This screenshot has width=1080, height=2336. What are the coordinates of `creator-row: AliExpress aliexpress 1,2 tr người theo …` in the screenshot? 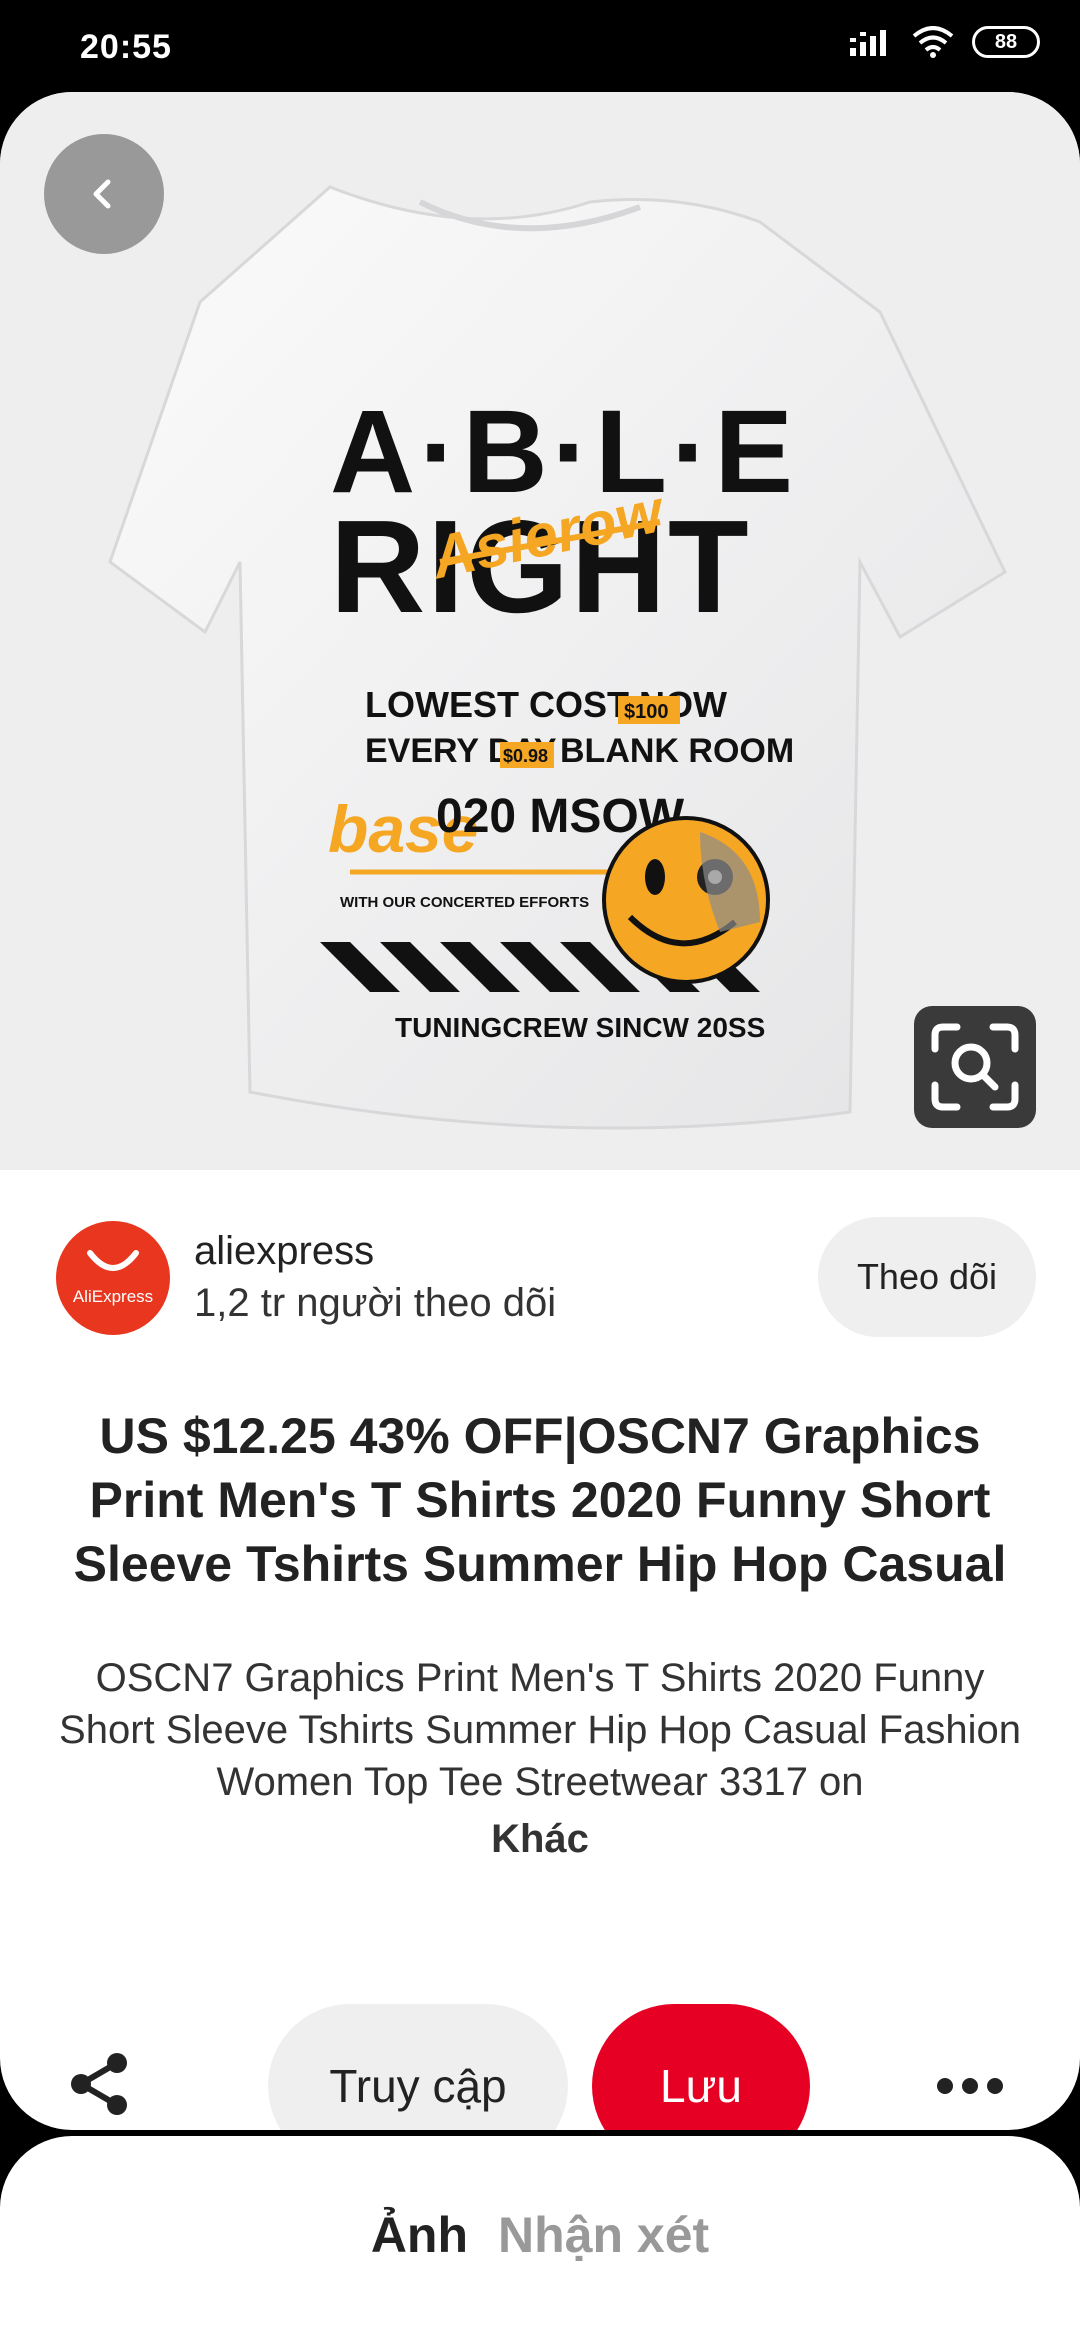 It's located at (546, 1282).